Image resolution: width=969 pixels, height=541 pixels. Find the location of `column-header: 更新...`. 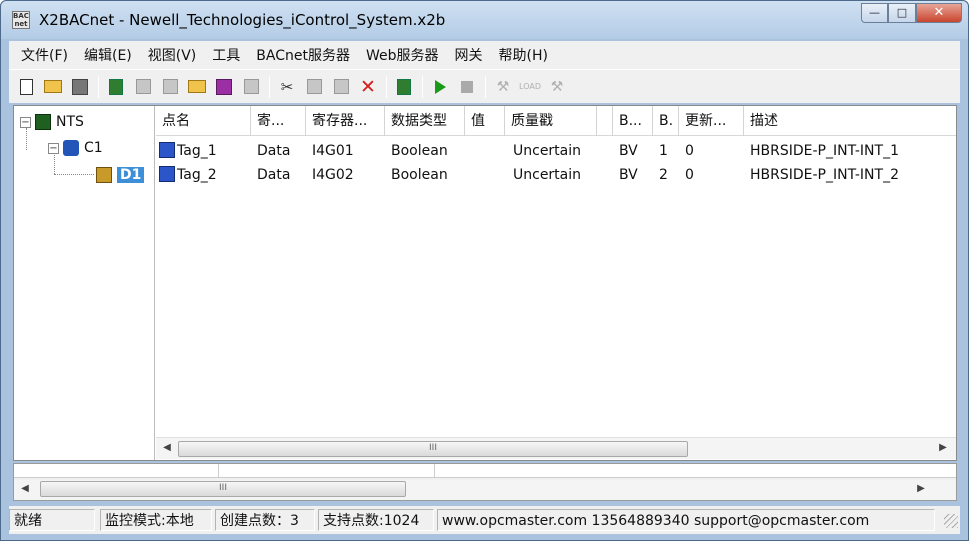

column-header: 更新... is located at coordinates (711, 121).